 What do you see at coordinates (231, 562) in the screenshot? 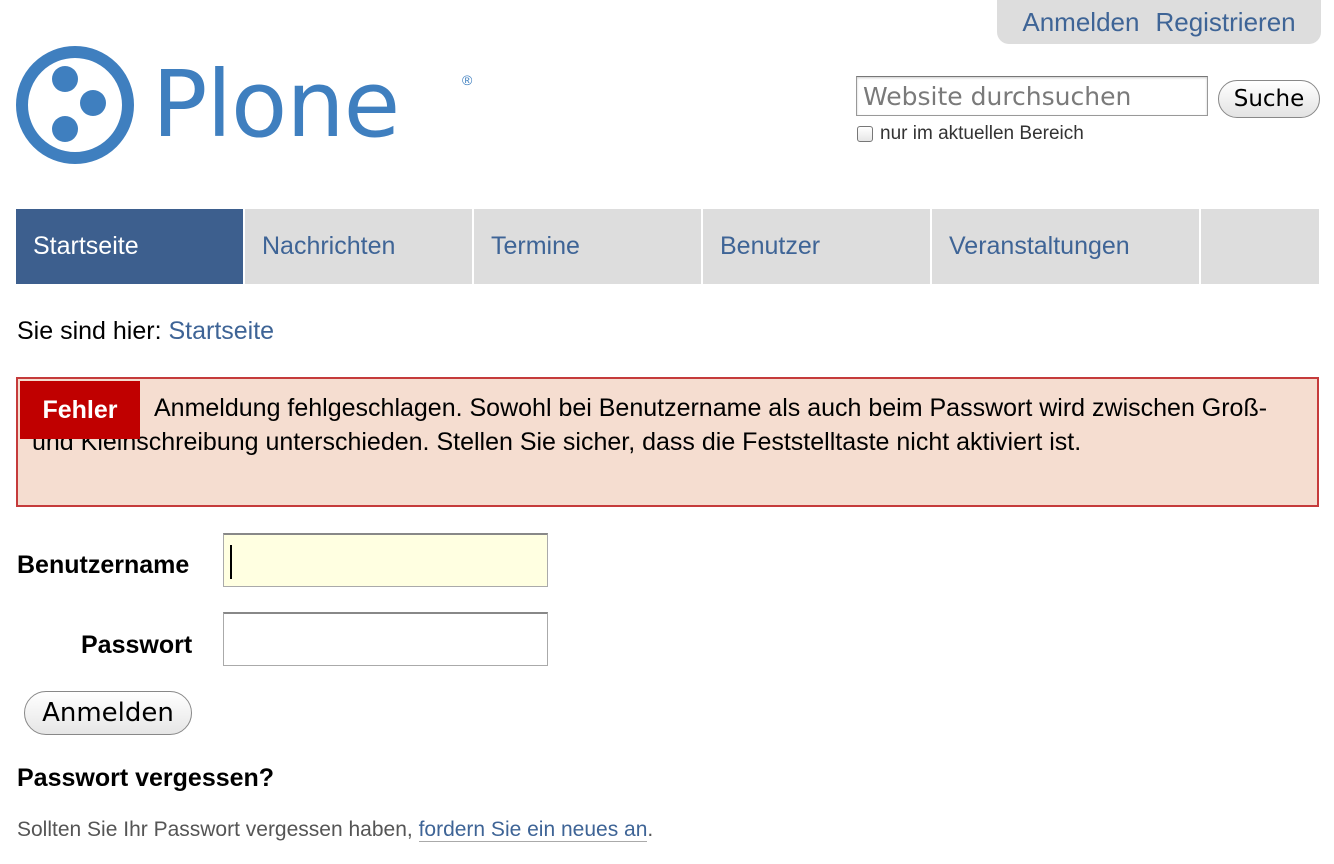
I see `text-cursor` at bounding box center [231, 562].